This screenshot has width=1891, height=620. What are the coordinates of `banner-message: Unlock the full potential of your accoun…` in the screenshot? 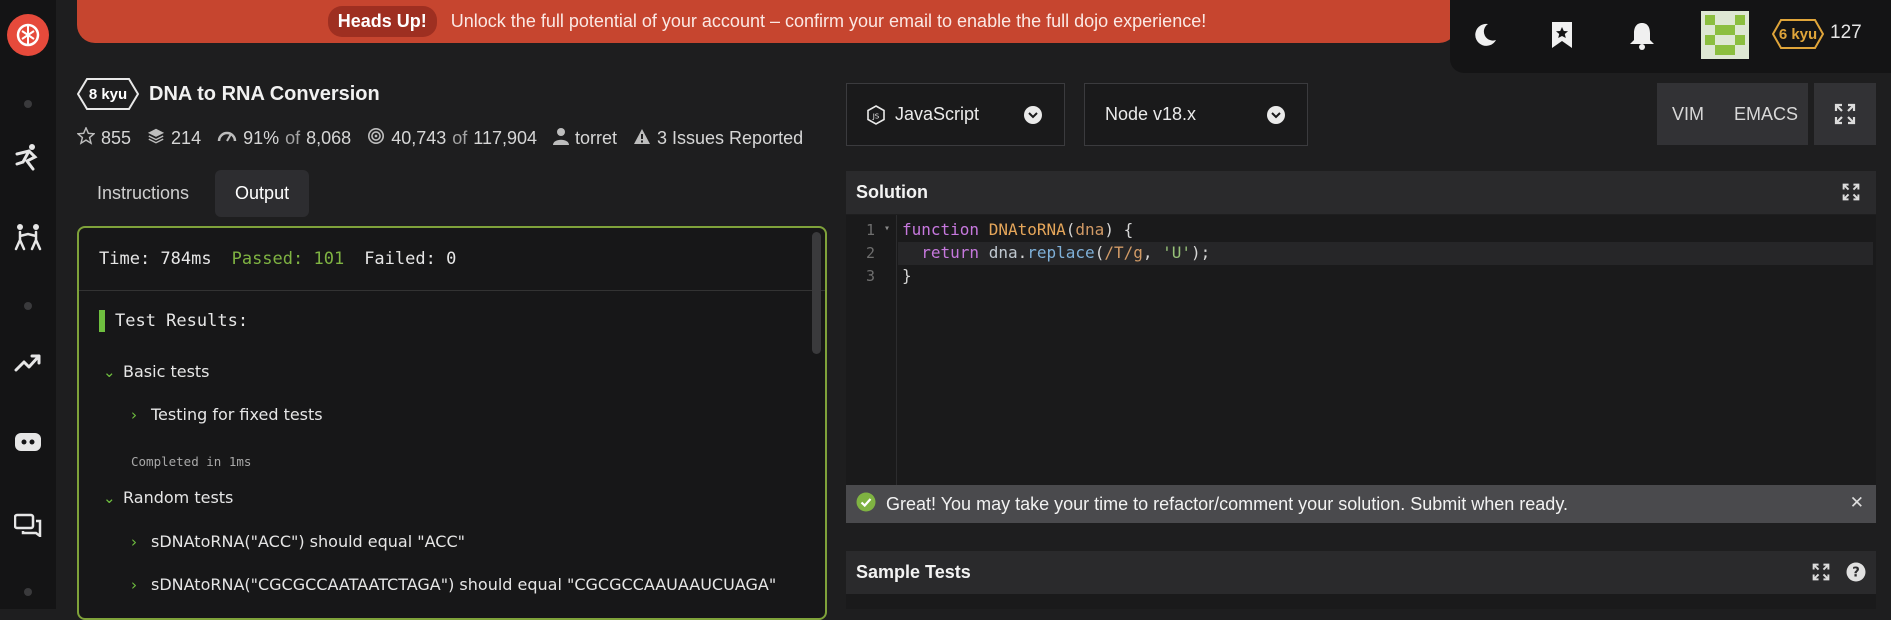 It's located at (828, 21).